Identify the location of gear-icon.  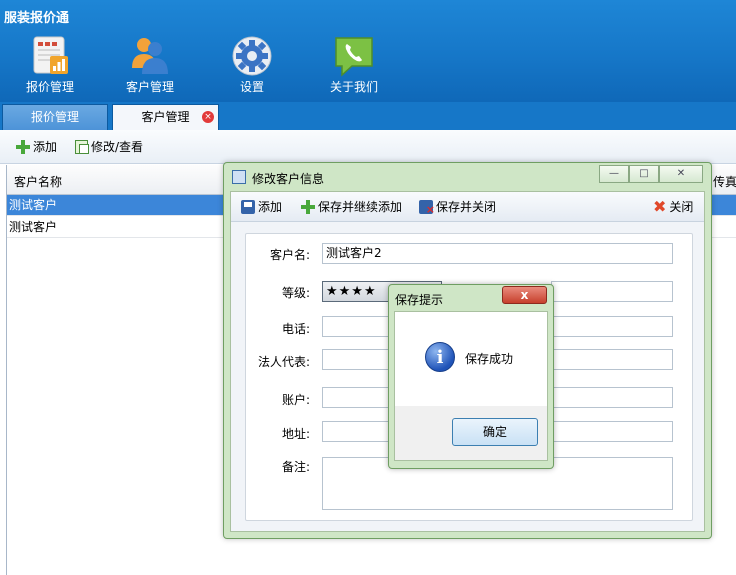
(252, 56).